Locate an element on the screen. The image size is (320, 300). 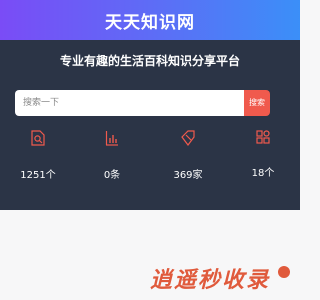
bar-chart-icon is located at coordinates (111, 138).